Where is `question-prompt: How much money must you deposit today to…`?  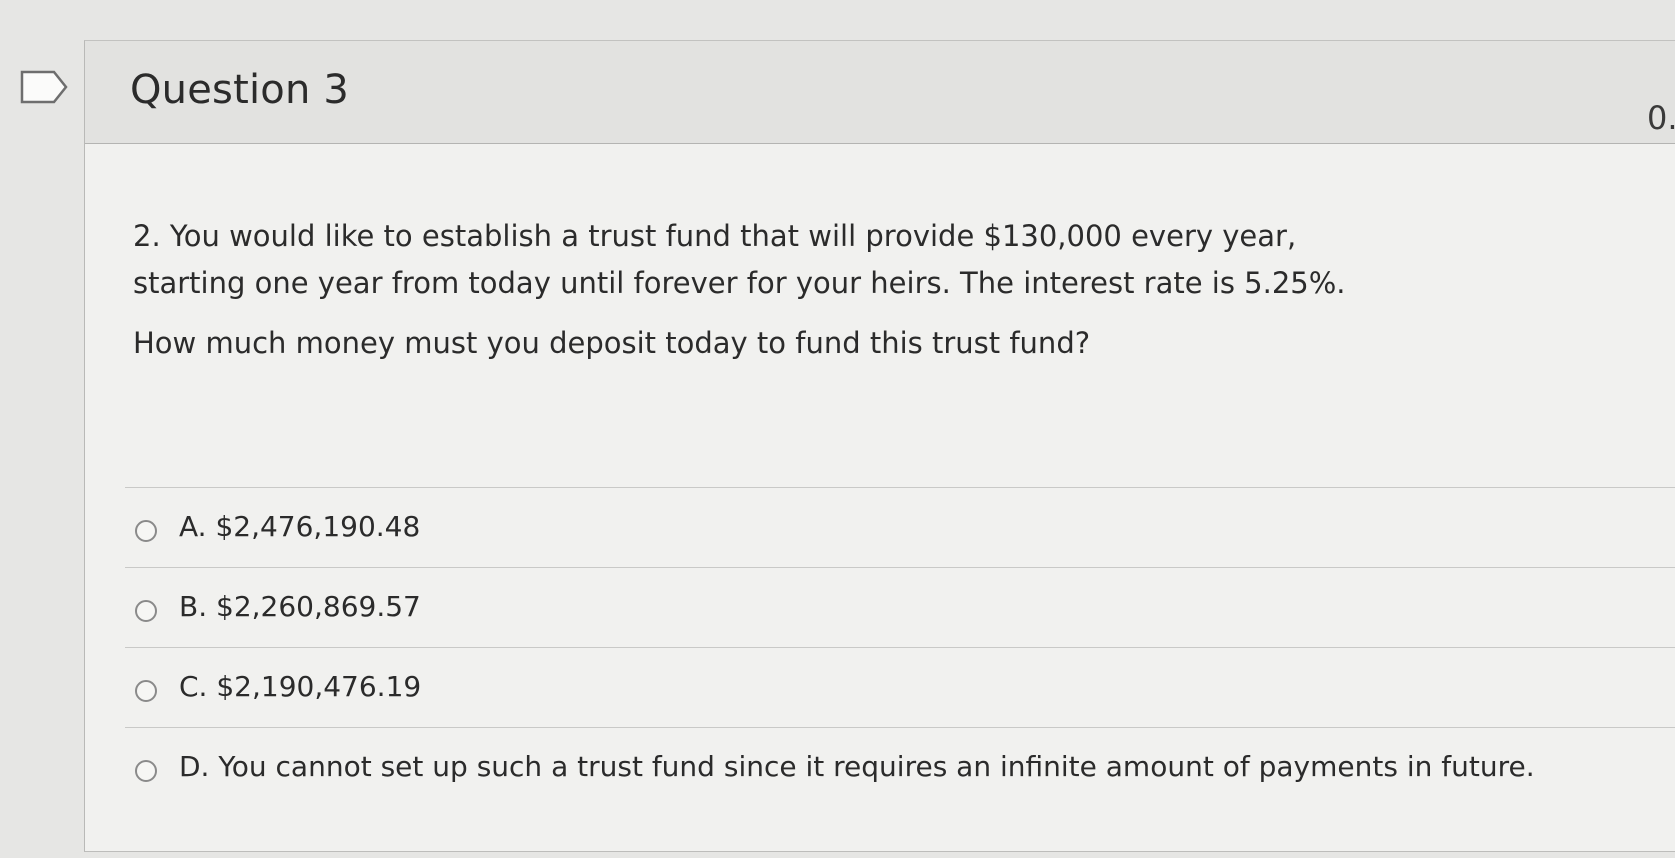
question-prompt: How much money must you deposit today to… is located at coordinates (612, 343).